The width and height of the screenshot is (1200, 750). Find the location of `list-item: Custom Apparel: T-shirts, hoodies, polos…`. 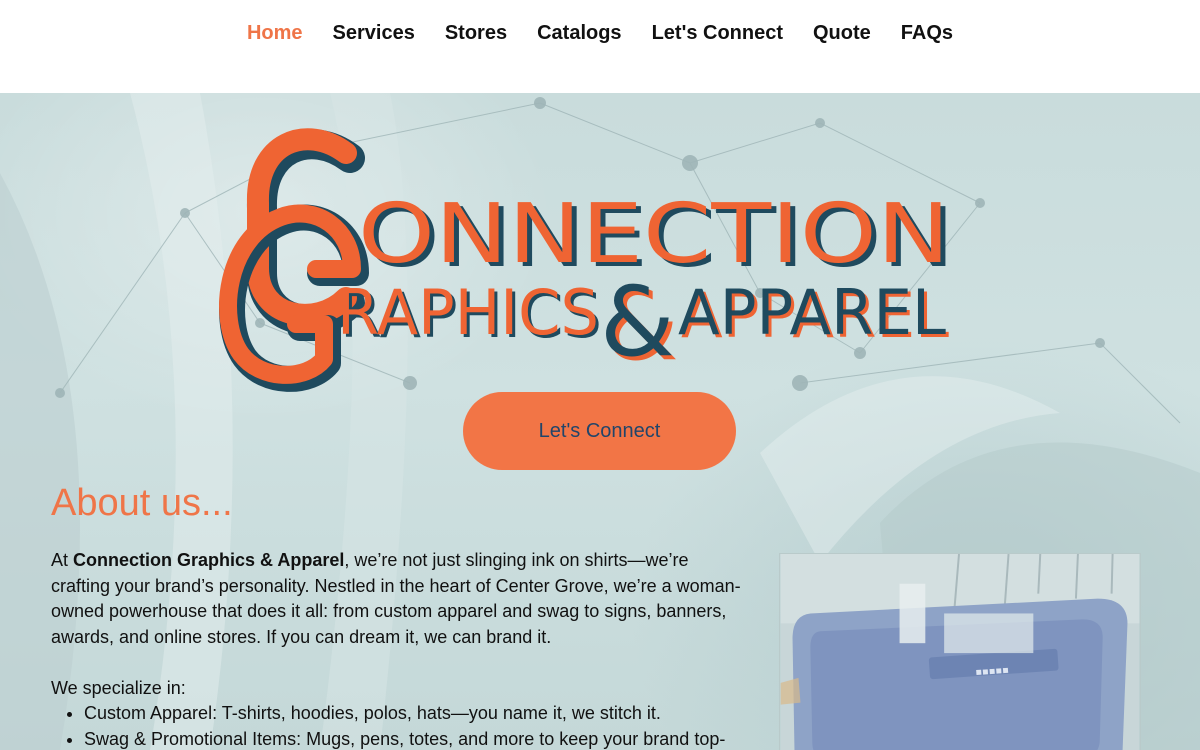

list-item: Custom Apparel: T-shirts, hoodies, polos… is located at coordinates (412, 714).